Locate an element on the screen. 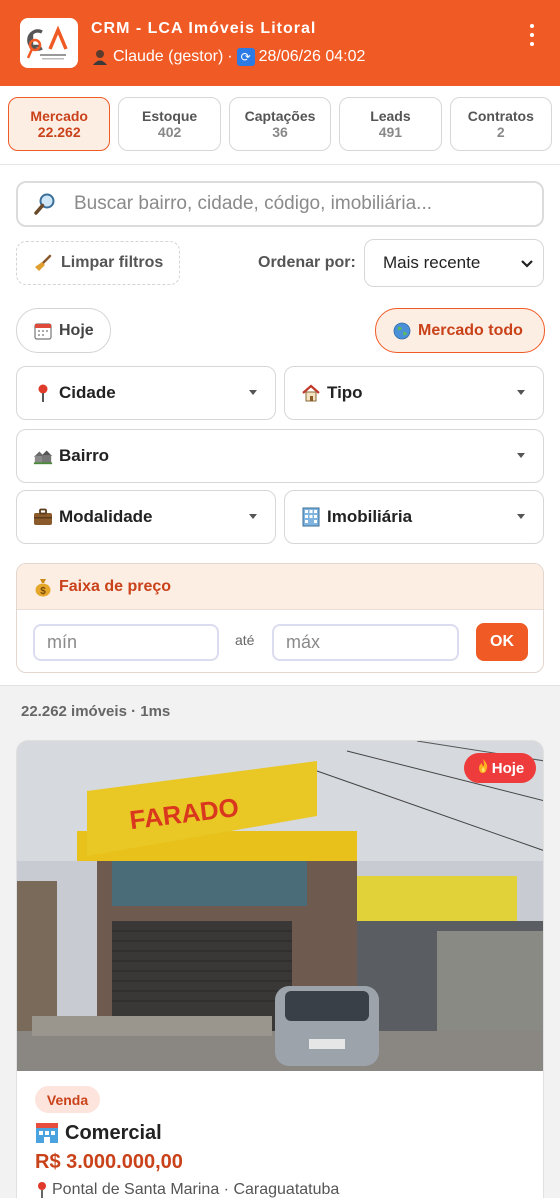 The image size is (560, 1198). clear-filters-button: Limpar filtros is located at coordinates (98, 263).